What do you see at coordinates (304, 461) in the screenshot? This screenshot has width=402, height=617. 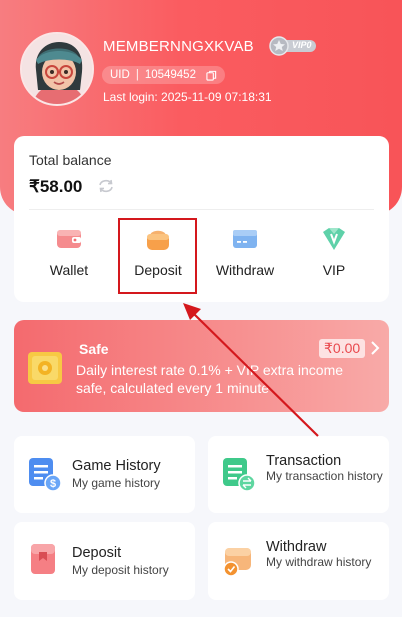 I see `transaction-title: Transaction` at bounding box center [304, 461].